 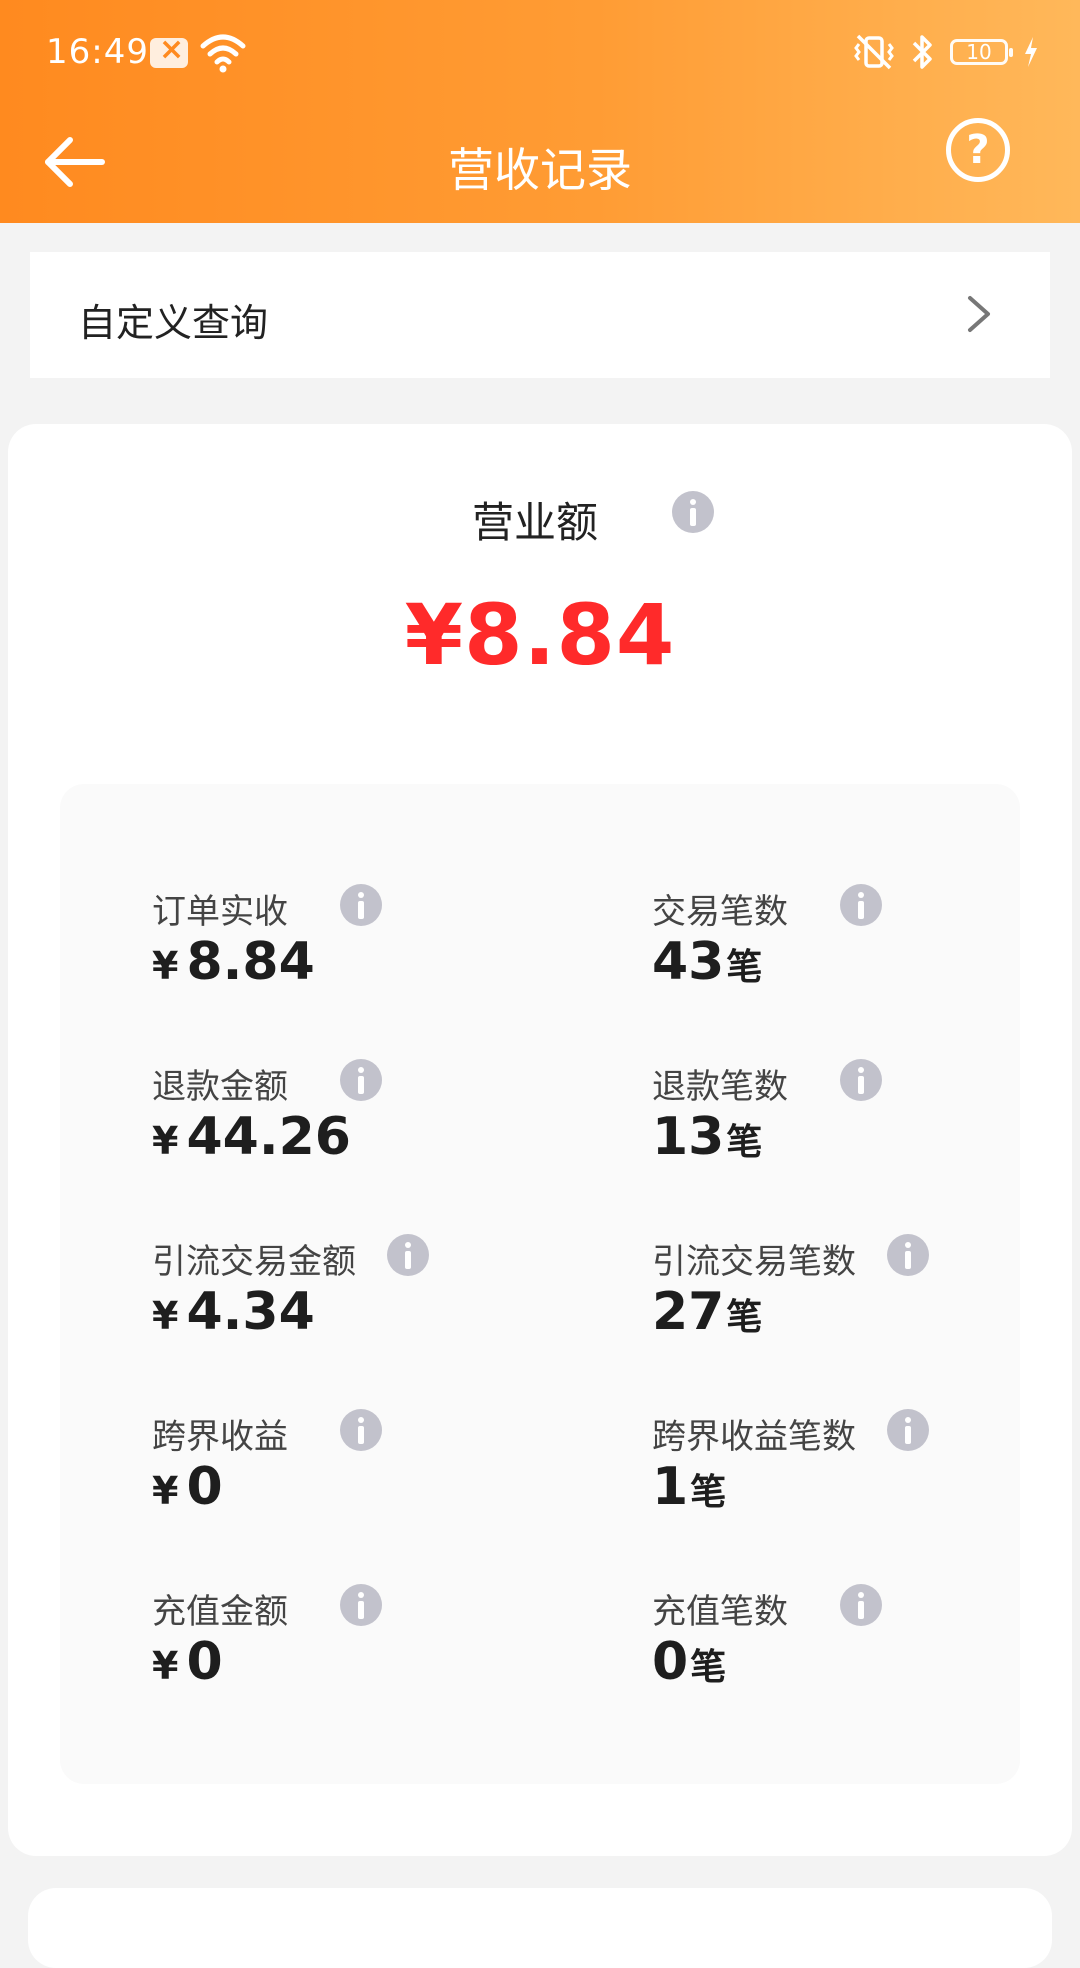 I want to click on custom-query-row: 自定义查询, so click(x=540, y=315).